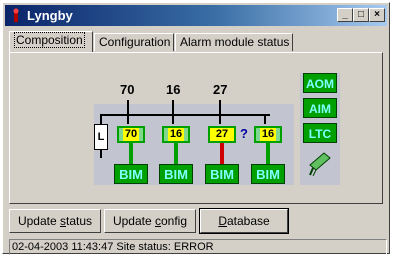  I want to click on line-module-3-value: 27, so click(222, 134).